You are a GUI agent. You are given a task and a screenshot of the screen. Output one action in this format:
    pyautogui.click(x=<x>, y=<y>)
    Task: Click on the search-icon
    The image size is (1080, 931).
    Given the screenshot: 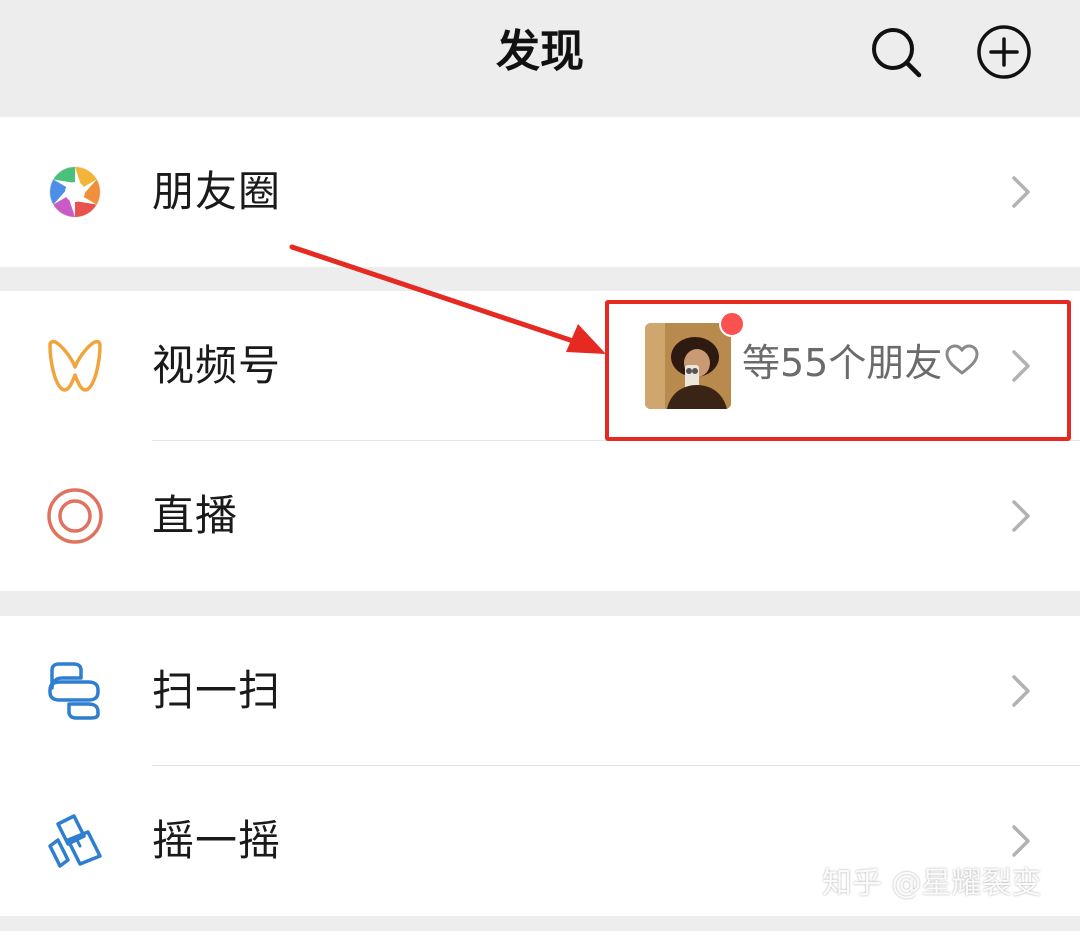 What is the action you would take?
    pyautogui.click(x=897, y=53)
    